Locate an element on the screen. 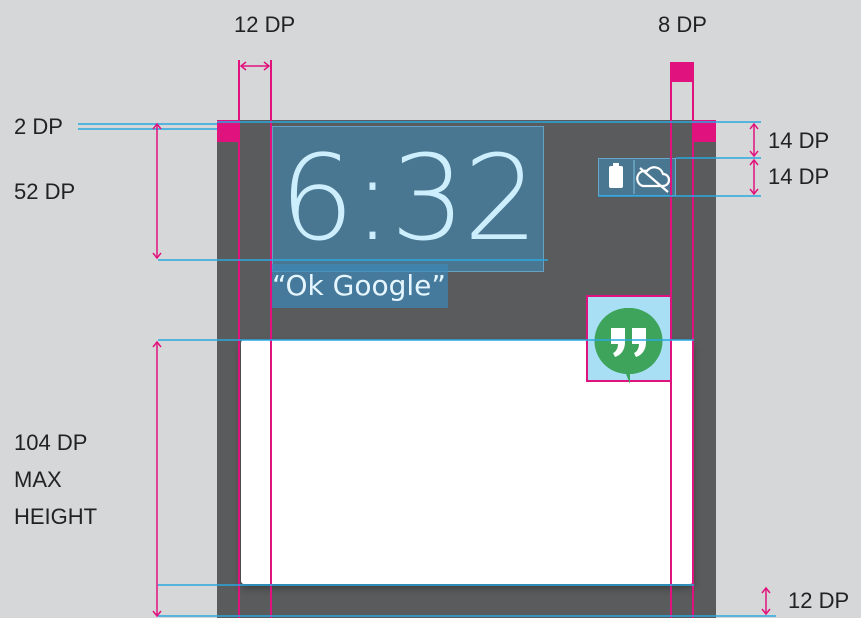 The image size is (861, 618). label-gutter-right: 8 DP is located at coordinates (682, 24).